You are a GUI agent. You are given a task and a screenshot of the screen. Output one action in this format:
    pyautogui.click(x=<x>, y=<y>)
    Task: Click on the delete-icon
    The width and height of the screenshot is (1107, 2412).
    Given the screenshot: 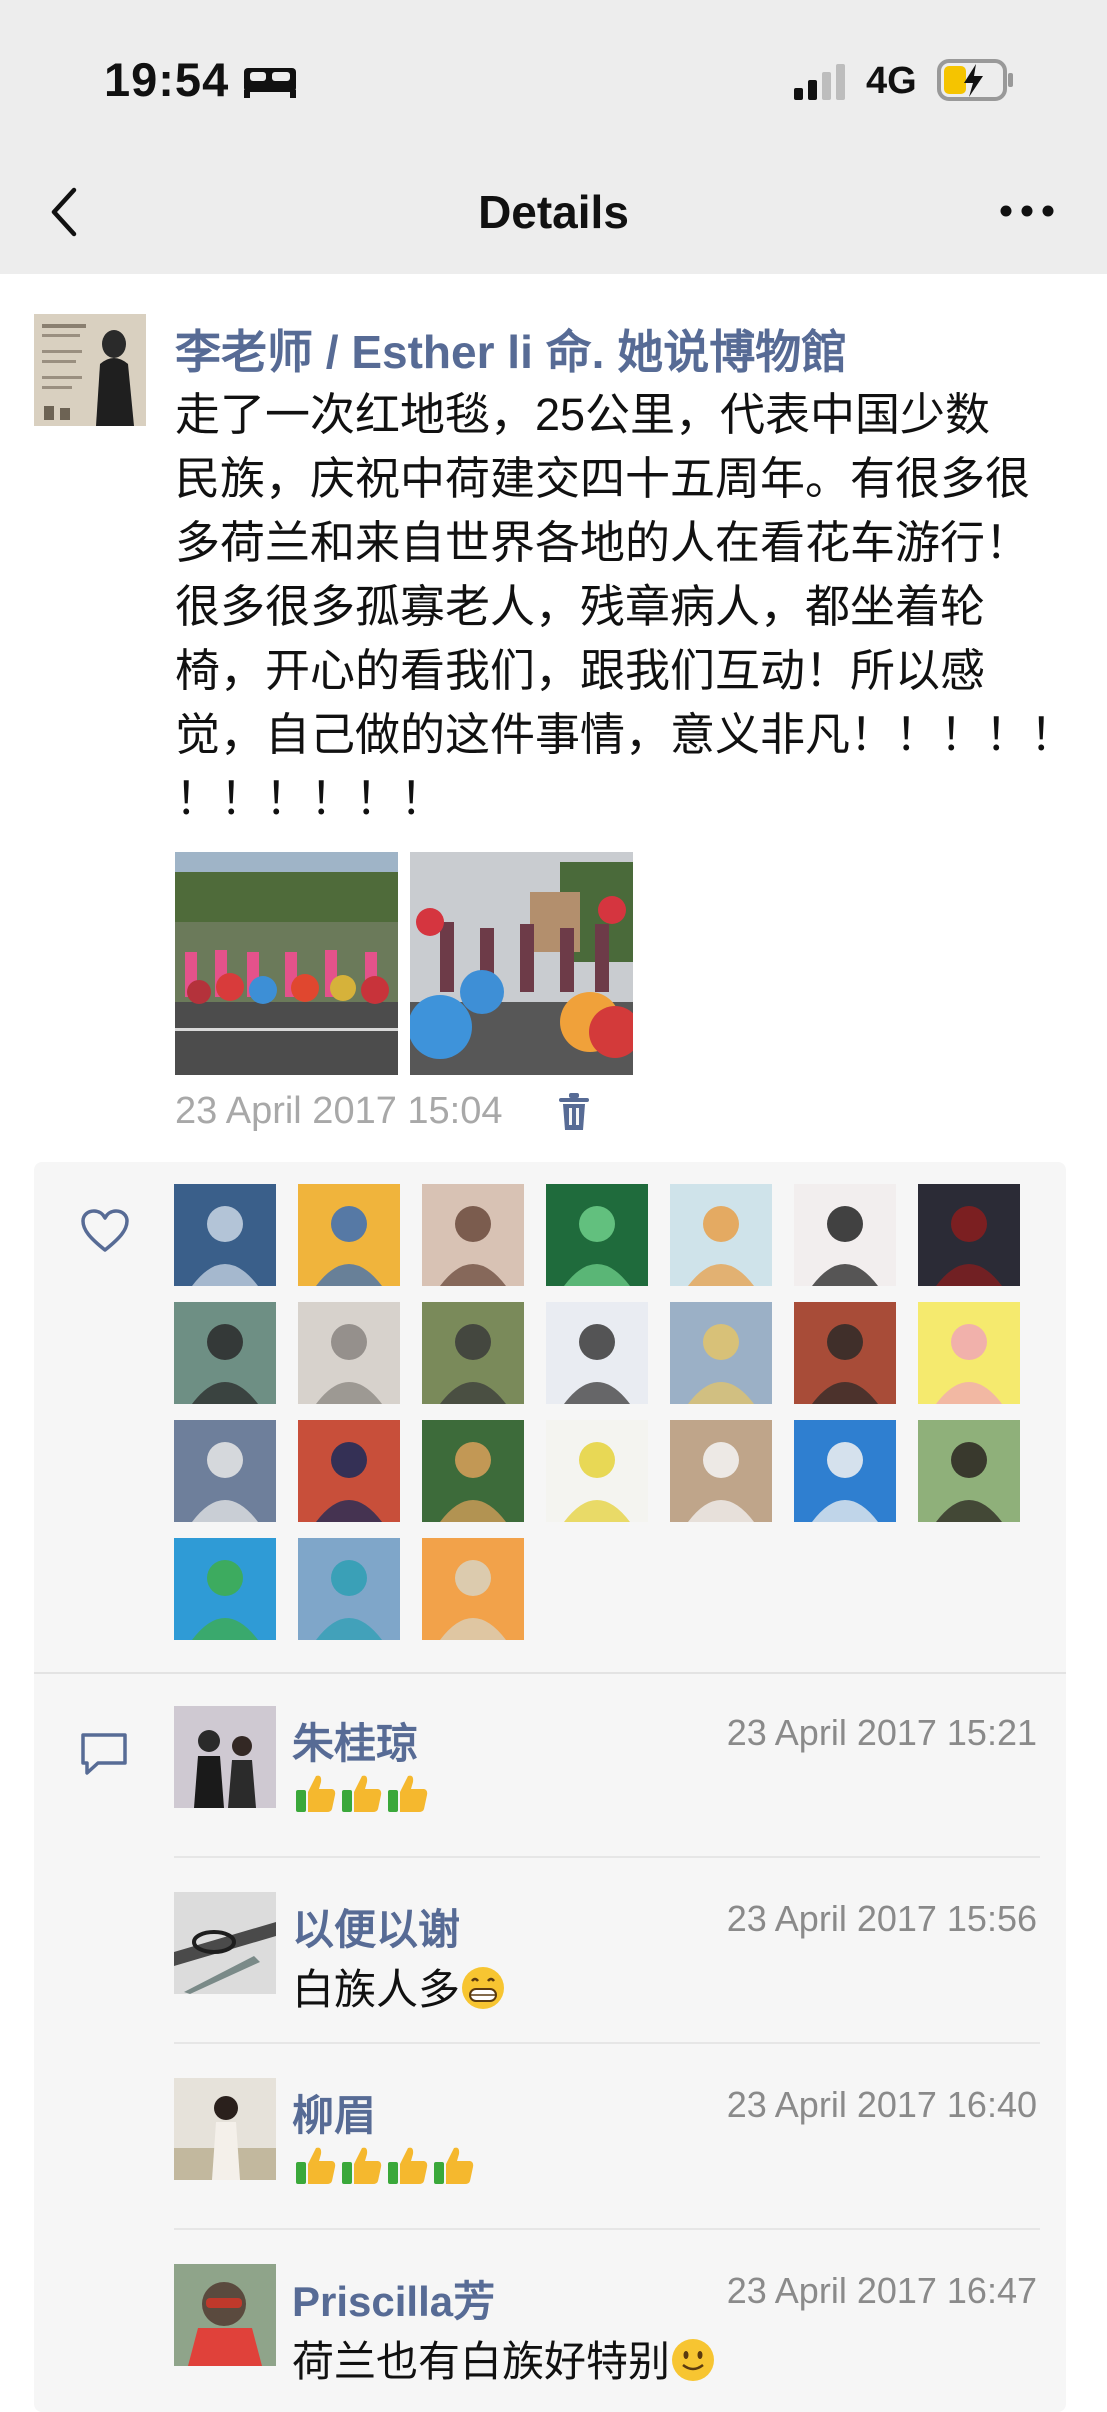 What is the action you would take?
    pyautogui.click(x=574, y=1112)
    